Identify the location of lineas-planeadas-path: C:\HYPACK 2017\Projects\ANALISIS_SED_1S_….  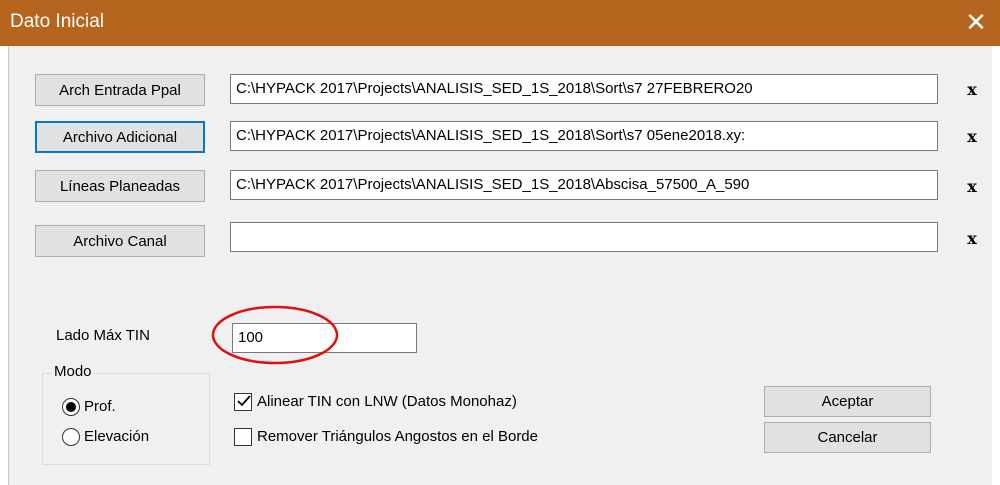
(584, 185).